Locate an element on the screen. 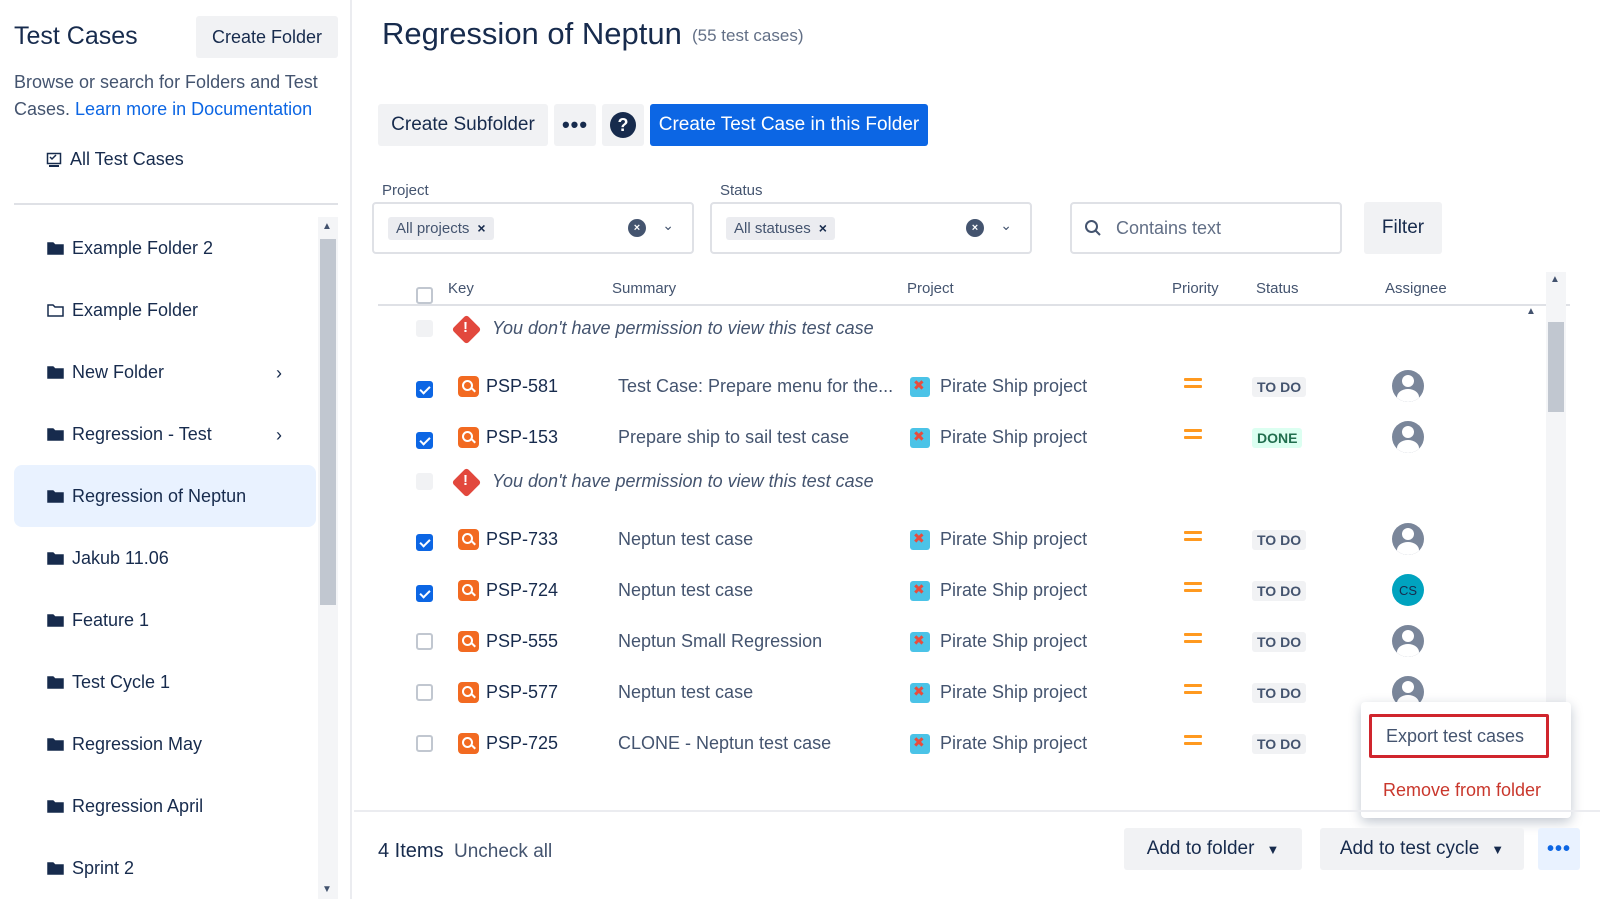  sidebar-folder-item: Regression of Neptun is located at coordinates (165, 496).